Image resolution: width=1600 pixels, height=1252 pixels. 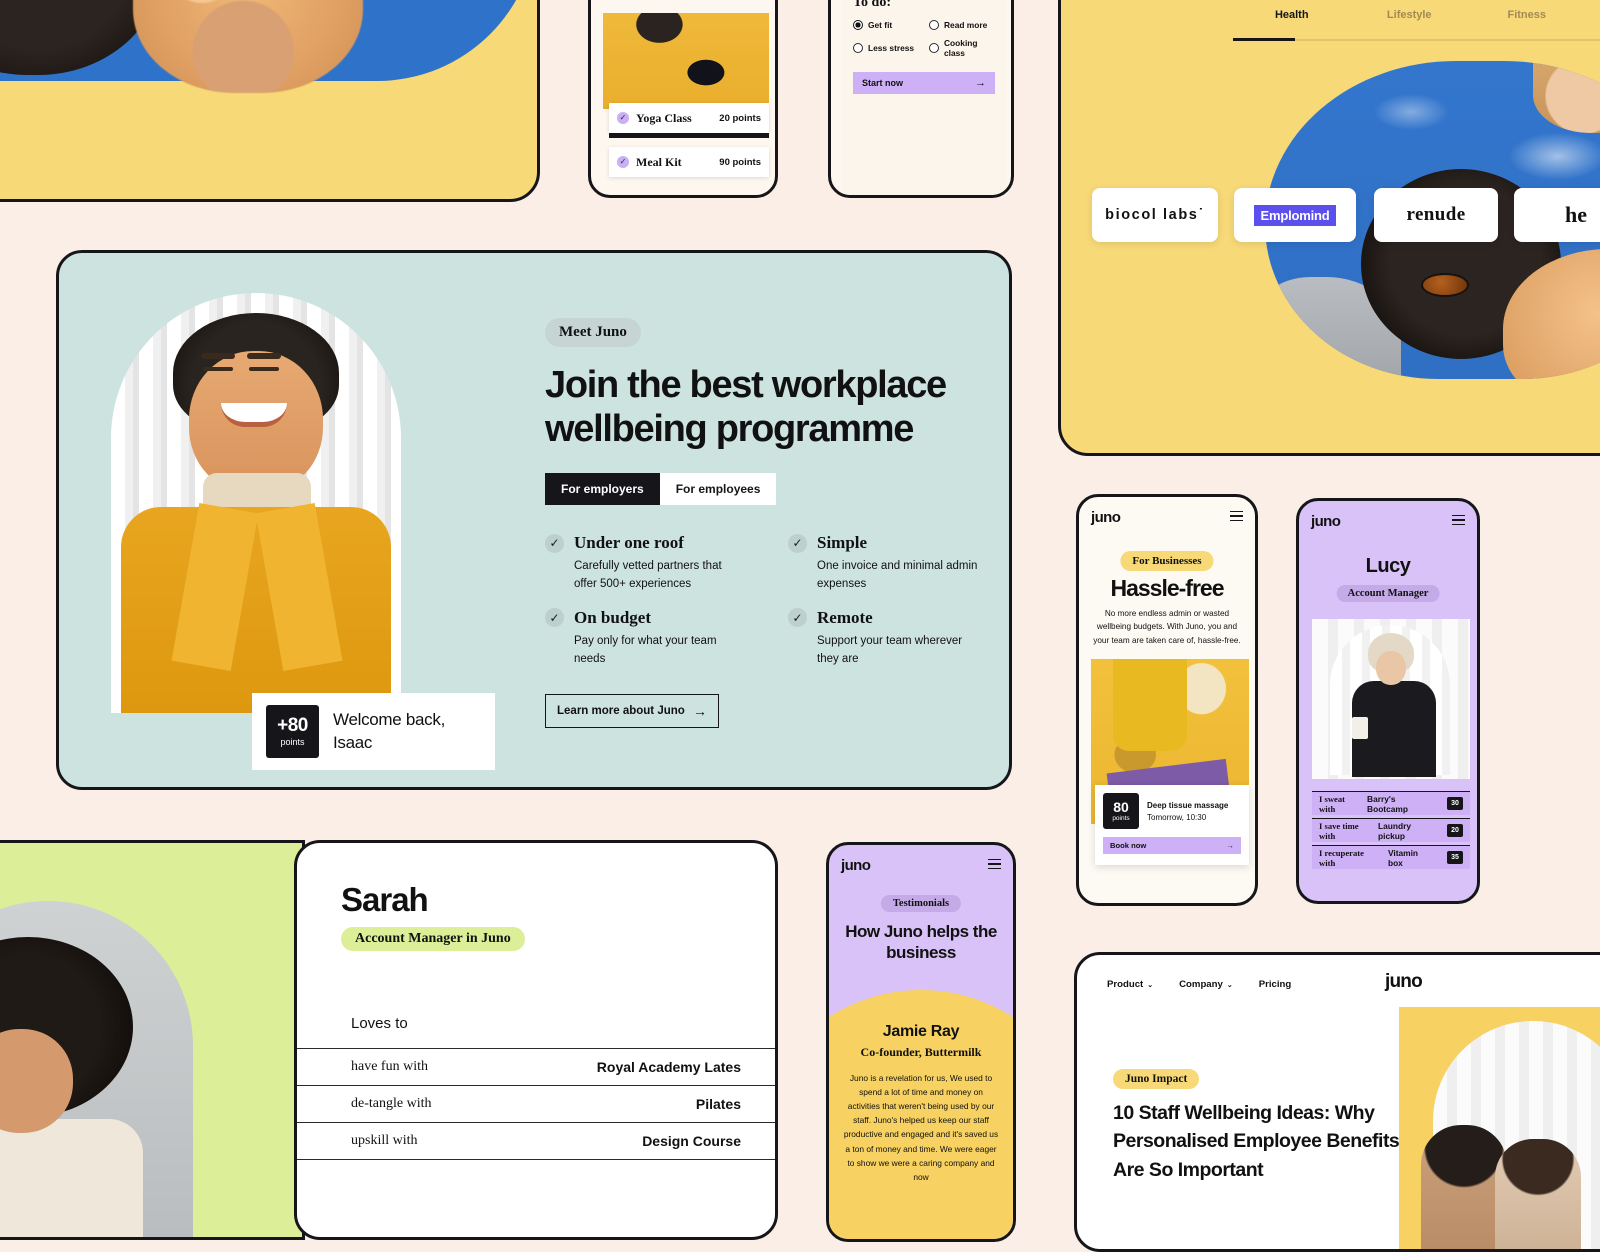 What do you see at coordinates (1128, 845) in the screenshot?
I see `book-now-label: Book now` at bounding box center [1128, 845].